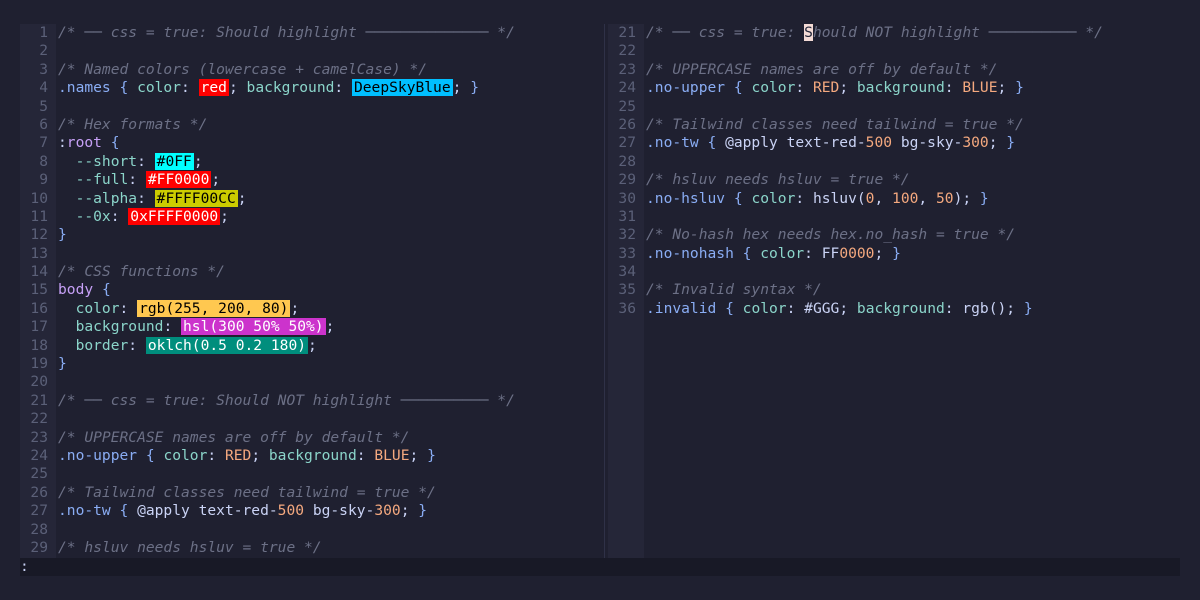  Describe the element at coordinates (312, 254) in the screenshot. I see `code-line: 13` at that location.